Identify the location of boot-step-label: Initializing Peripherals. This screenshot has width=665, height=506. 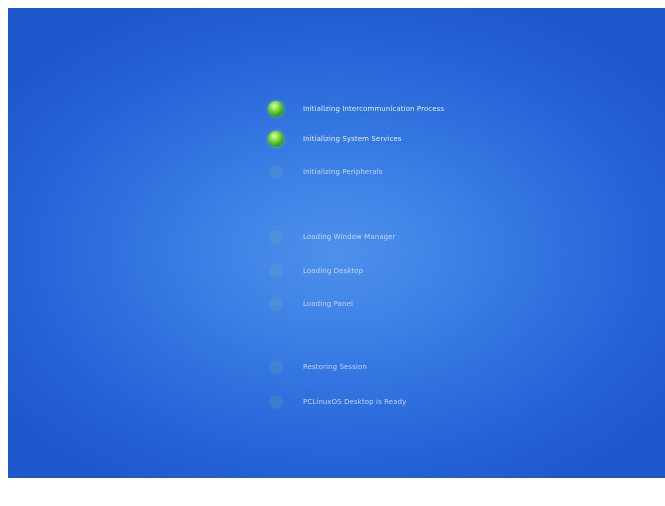
(343, 172).